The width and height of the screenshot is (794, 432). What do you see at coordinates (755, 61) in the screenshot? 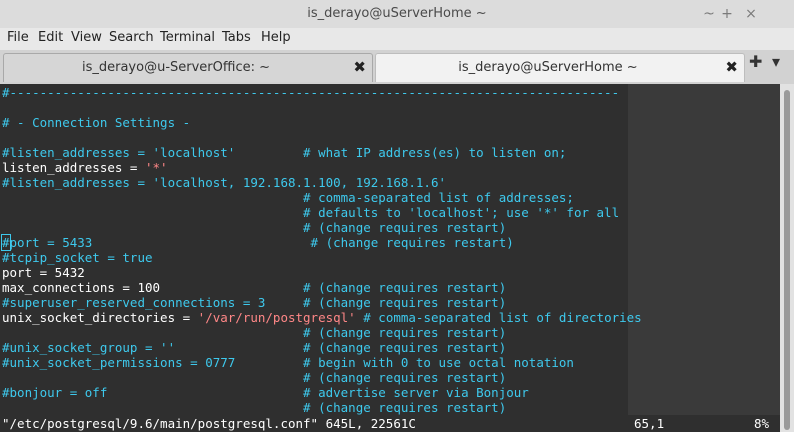
I see `new-tab-icon: ✚` at bounding box center [755, 61].